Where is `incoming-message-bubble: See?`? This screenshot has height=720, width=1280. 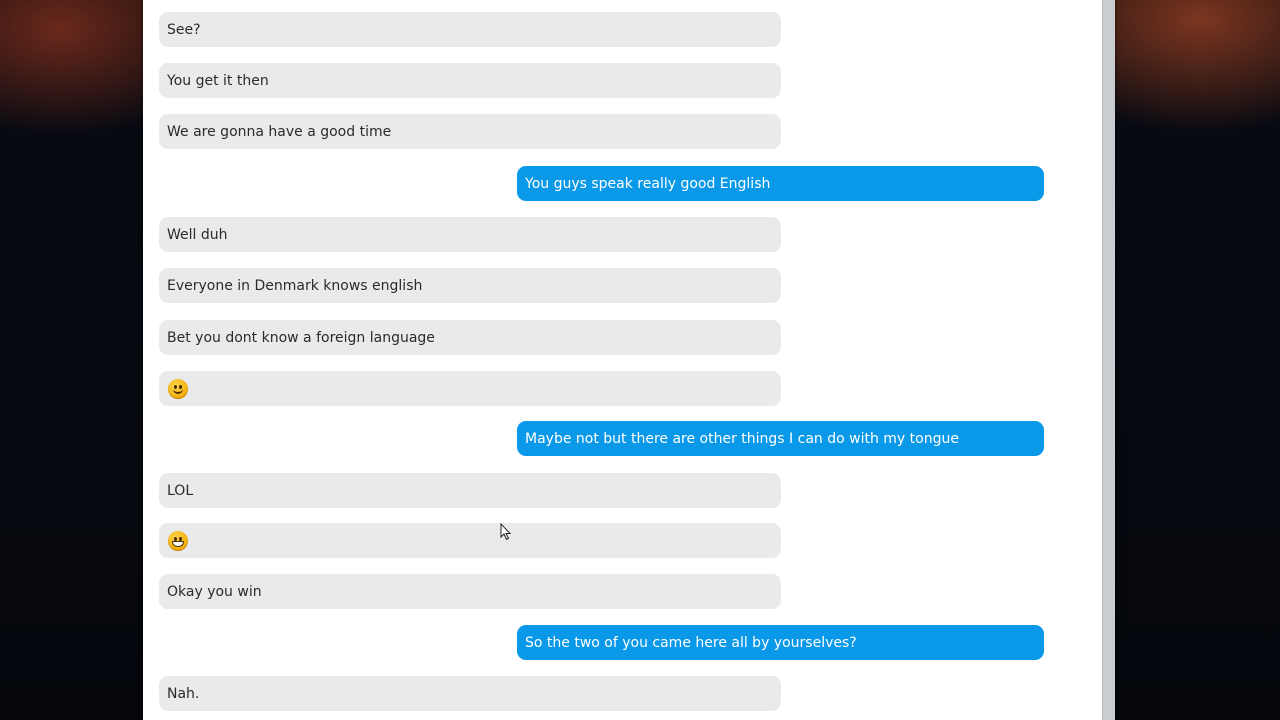
incoming-message-bubble: See? is located at coordinates (470, 29).